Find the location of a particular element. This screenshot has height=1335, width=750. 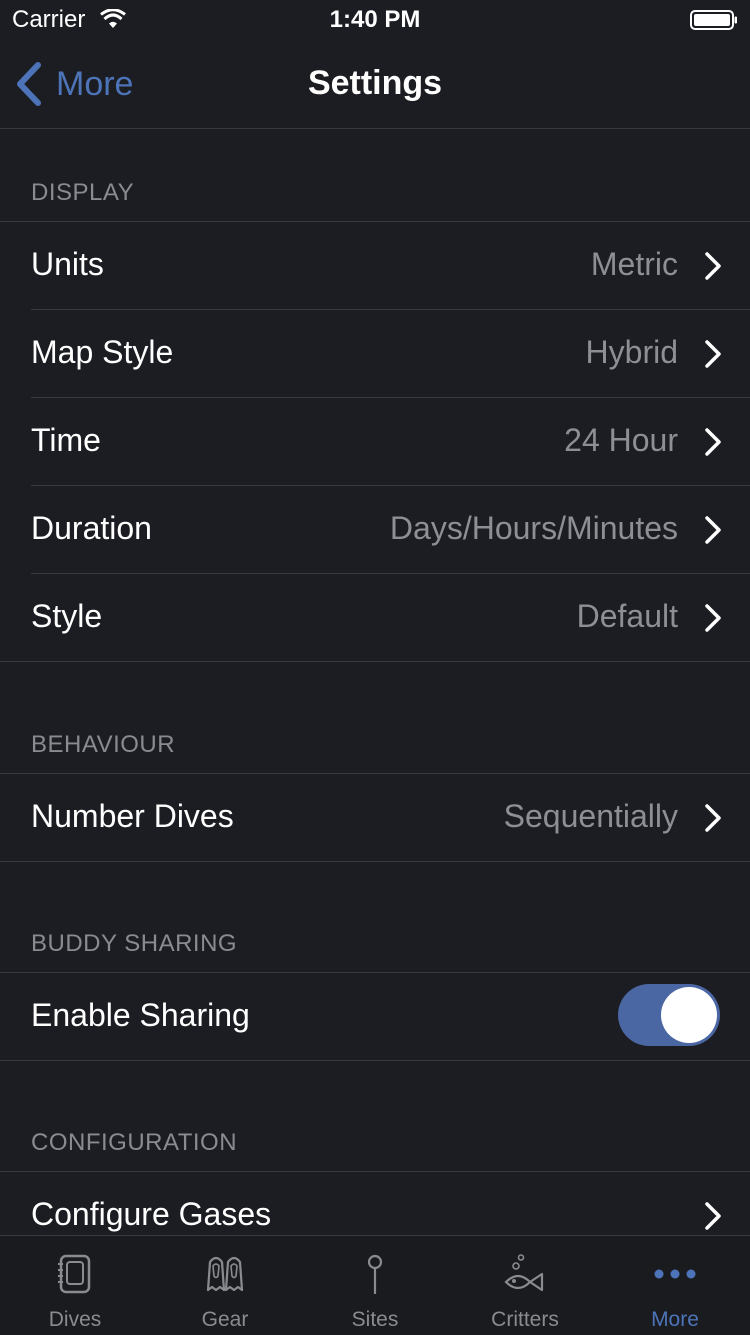

row-label: Number Dives is located at coordinates (132, 816).